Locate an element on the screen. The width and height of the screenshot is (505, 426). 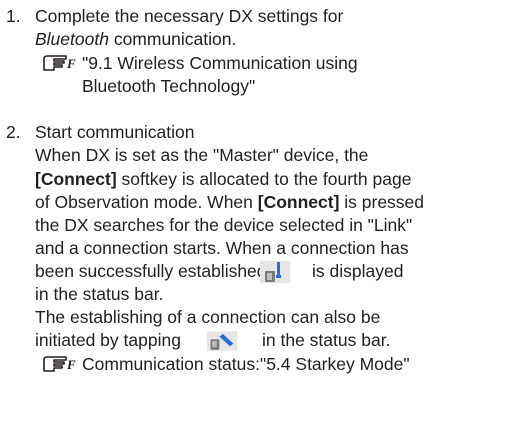
step-1-text-line-2: Bluetooth communication. is located at coordinates (135, 39).